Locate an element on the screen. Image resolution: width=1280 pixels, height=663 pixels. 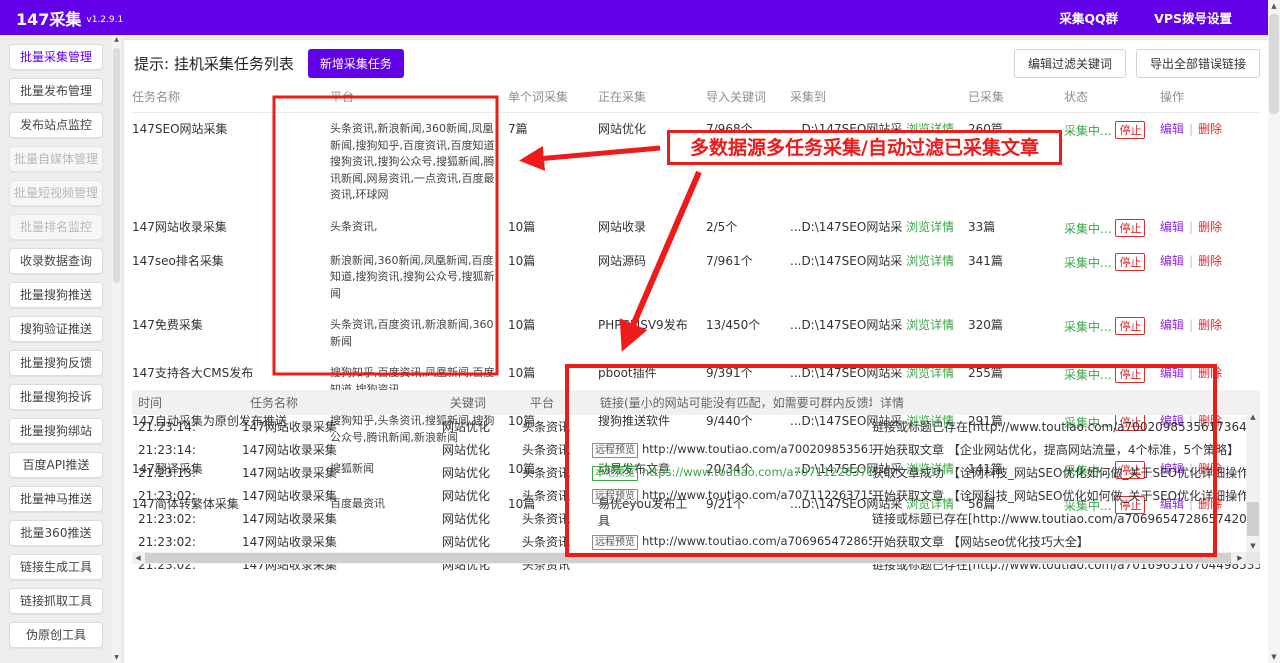
sidebar-item-16: 链接抓取工具 is located at coordinates (56, 601).